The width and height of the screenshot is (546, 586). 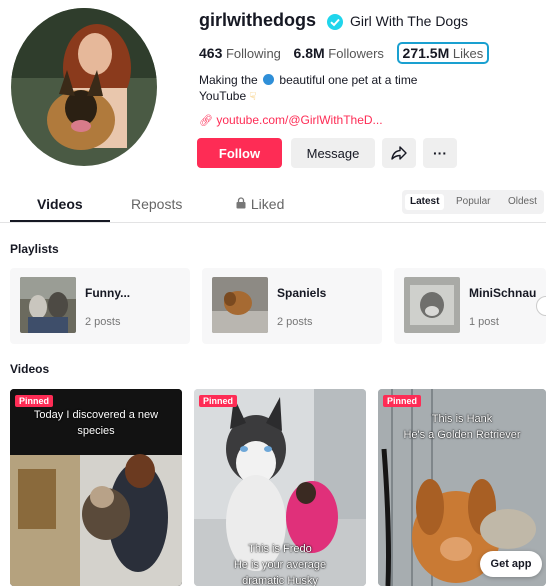 I want to click on playlist-card: Spaniels 2 posts, so click(x=292, y=306).